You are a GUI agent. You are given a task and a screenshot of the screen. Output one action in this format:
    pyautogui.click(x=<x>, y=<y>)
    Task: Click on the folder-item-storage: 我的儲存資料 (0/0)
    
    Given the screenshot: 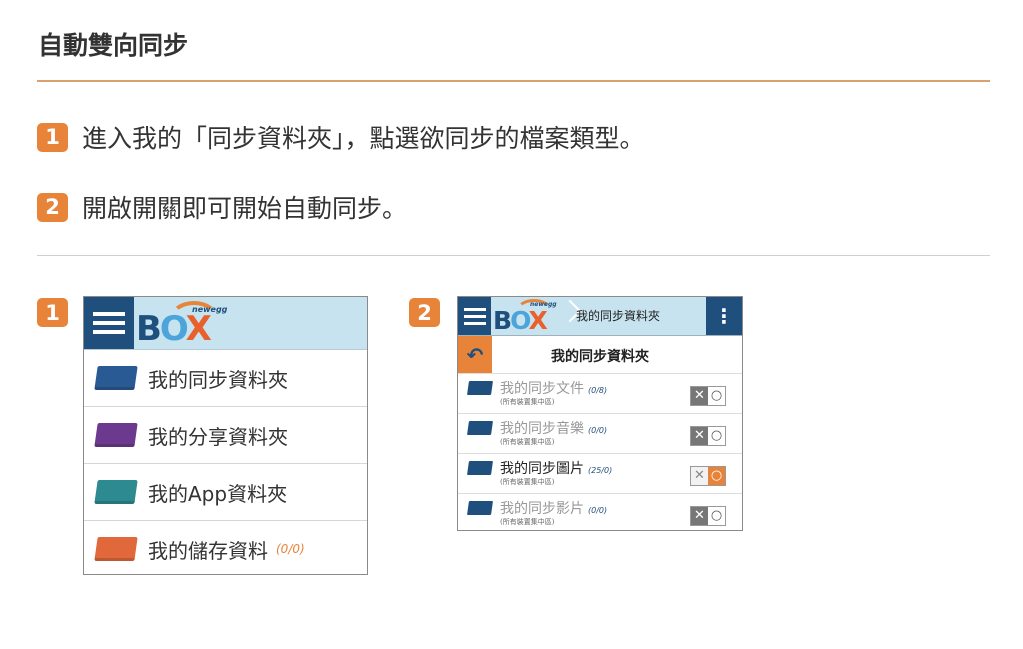 What is the action you would take?
    pyautogui.click(x=225, y=547)
    